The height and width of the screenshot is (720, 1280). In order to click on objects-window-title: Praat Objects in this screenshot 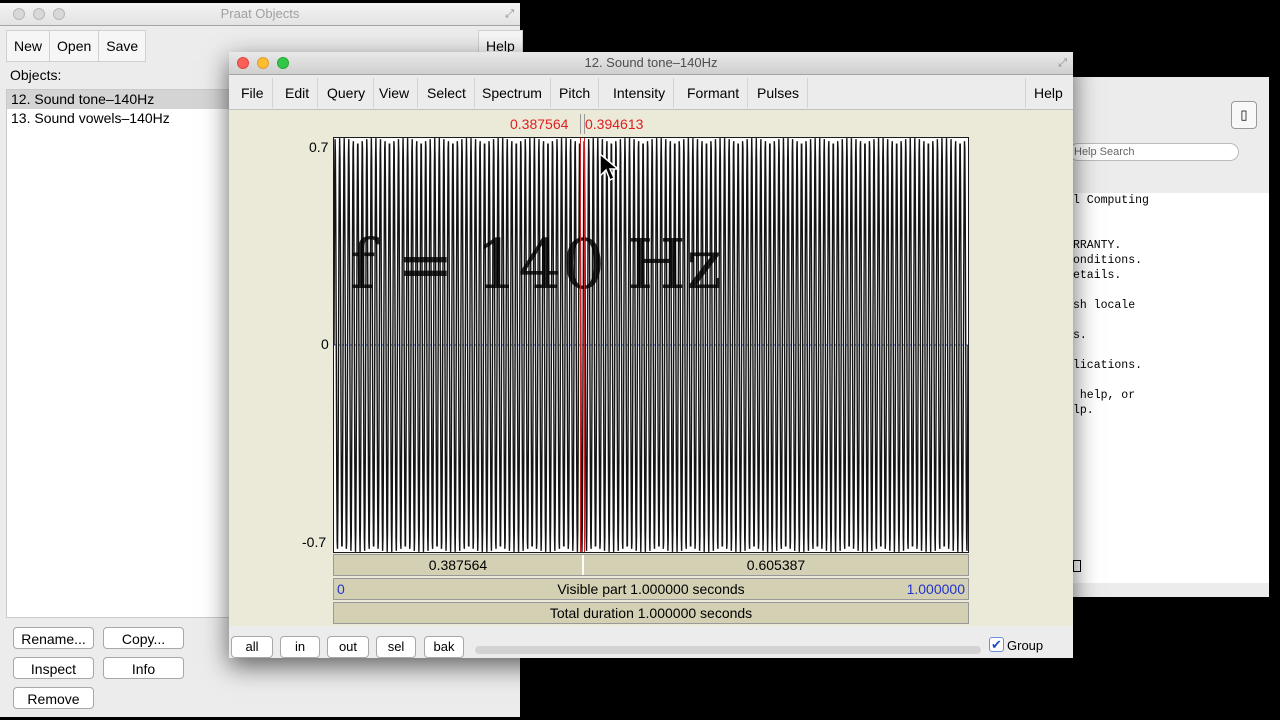, I will do `click(260, 13)`.